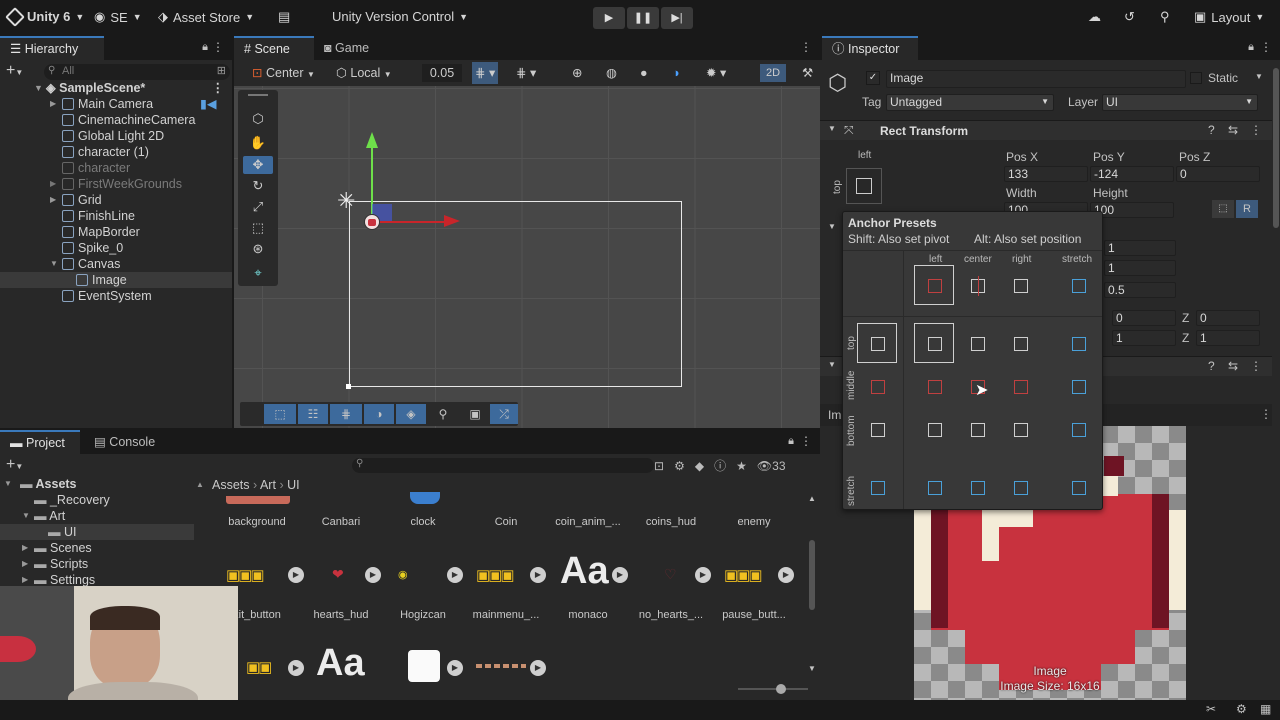  Describe the element at coordinates (400, 16) in the screenshot. I see `version-control-button: Unity Version Control ▼` at that location.